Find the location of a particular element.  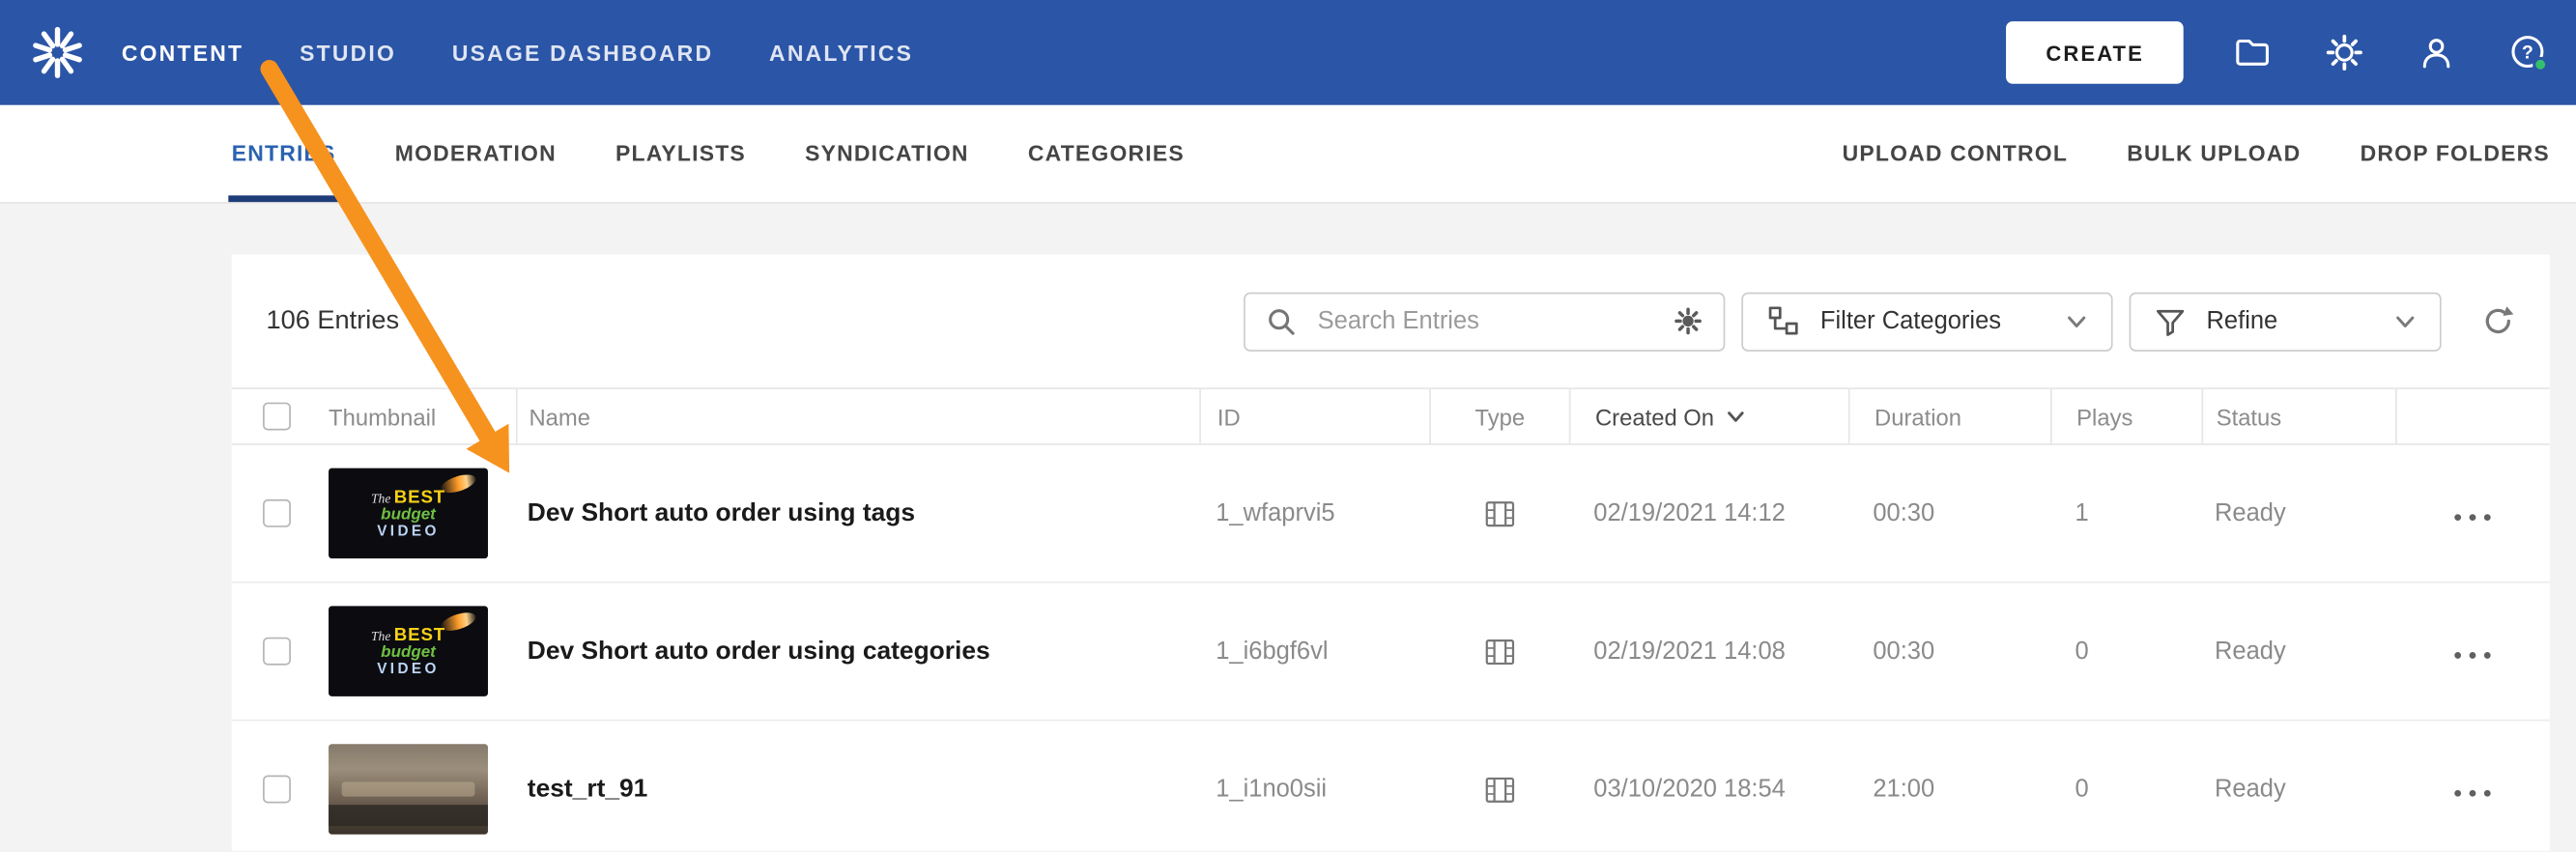

gear-icon is located at coordinates (2344, 52).